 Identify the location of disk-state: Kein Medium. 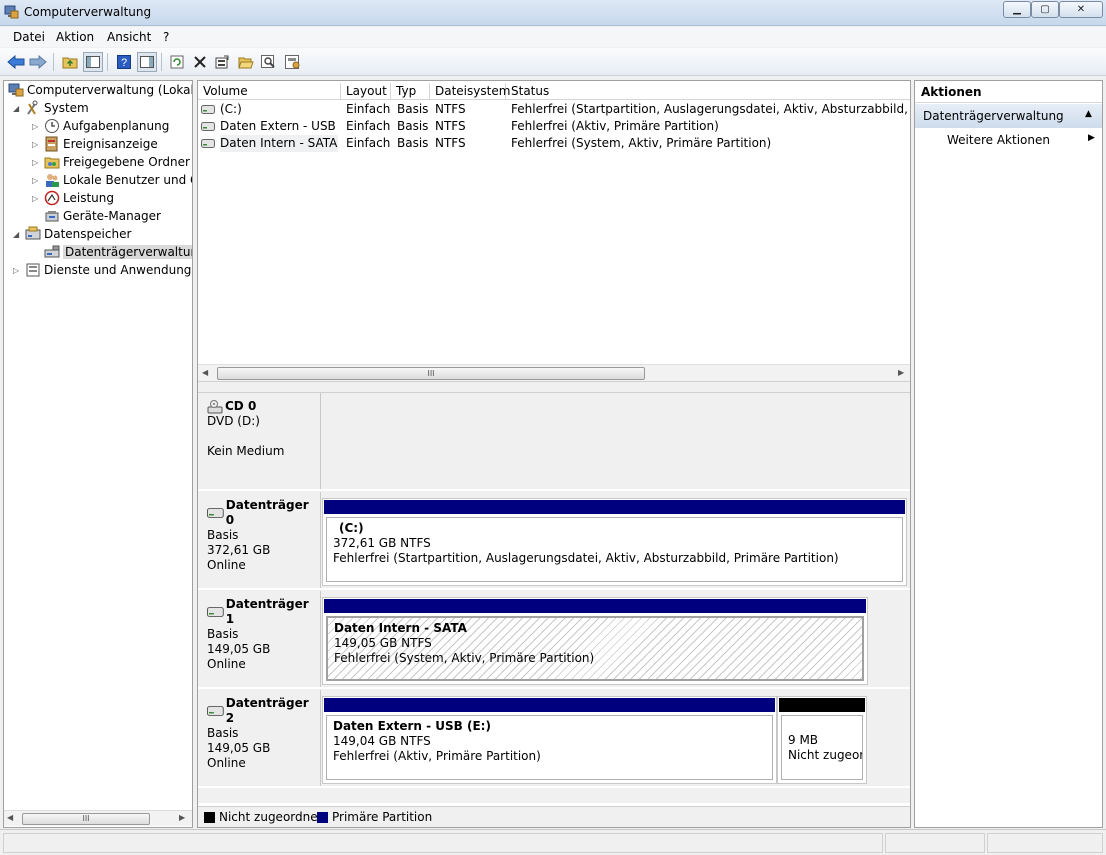
(246, 451).